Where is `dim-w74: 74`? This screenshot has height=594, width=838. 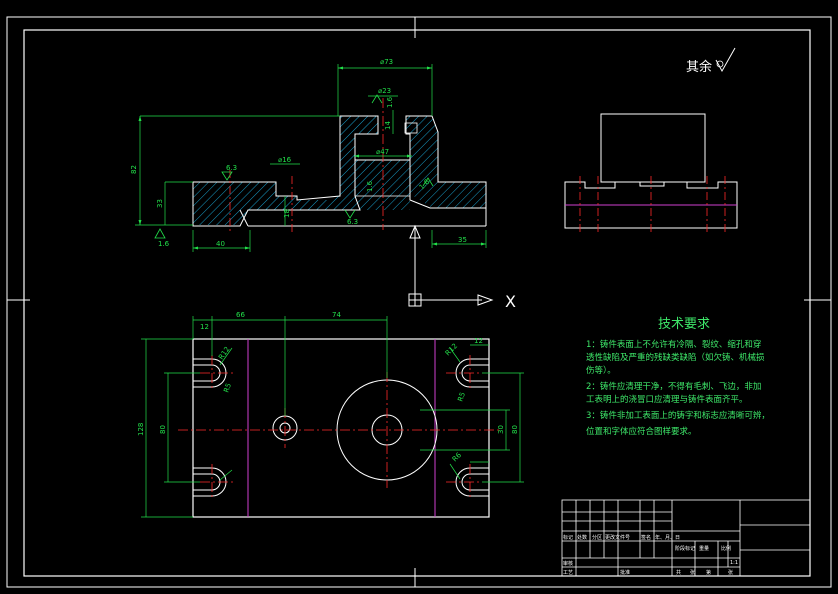 dim-w74: 74 is located at coordinates (336, 315).